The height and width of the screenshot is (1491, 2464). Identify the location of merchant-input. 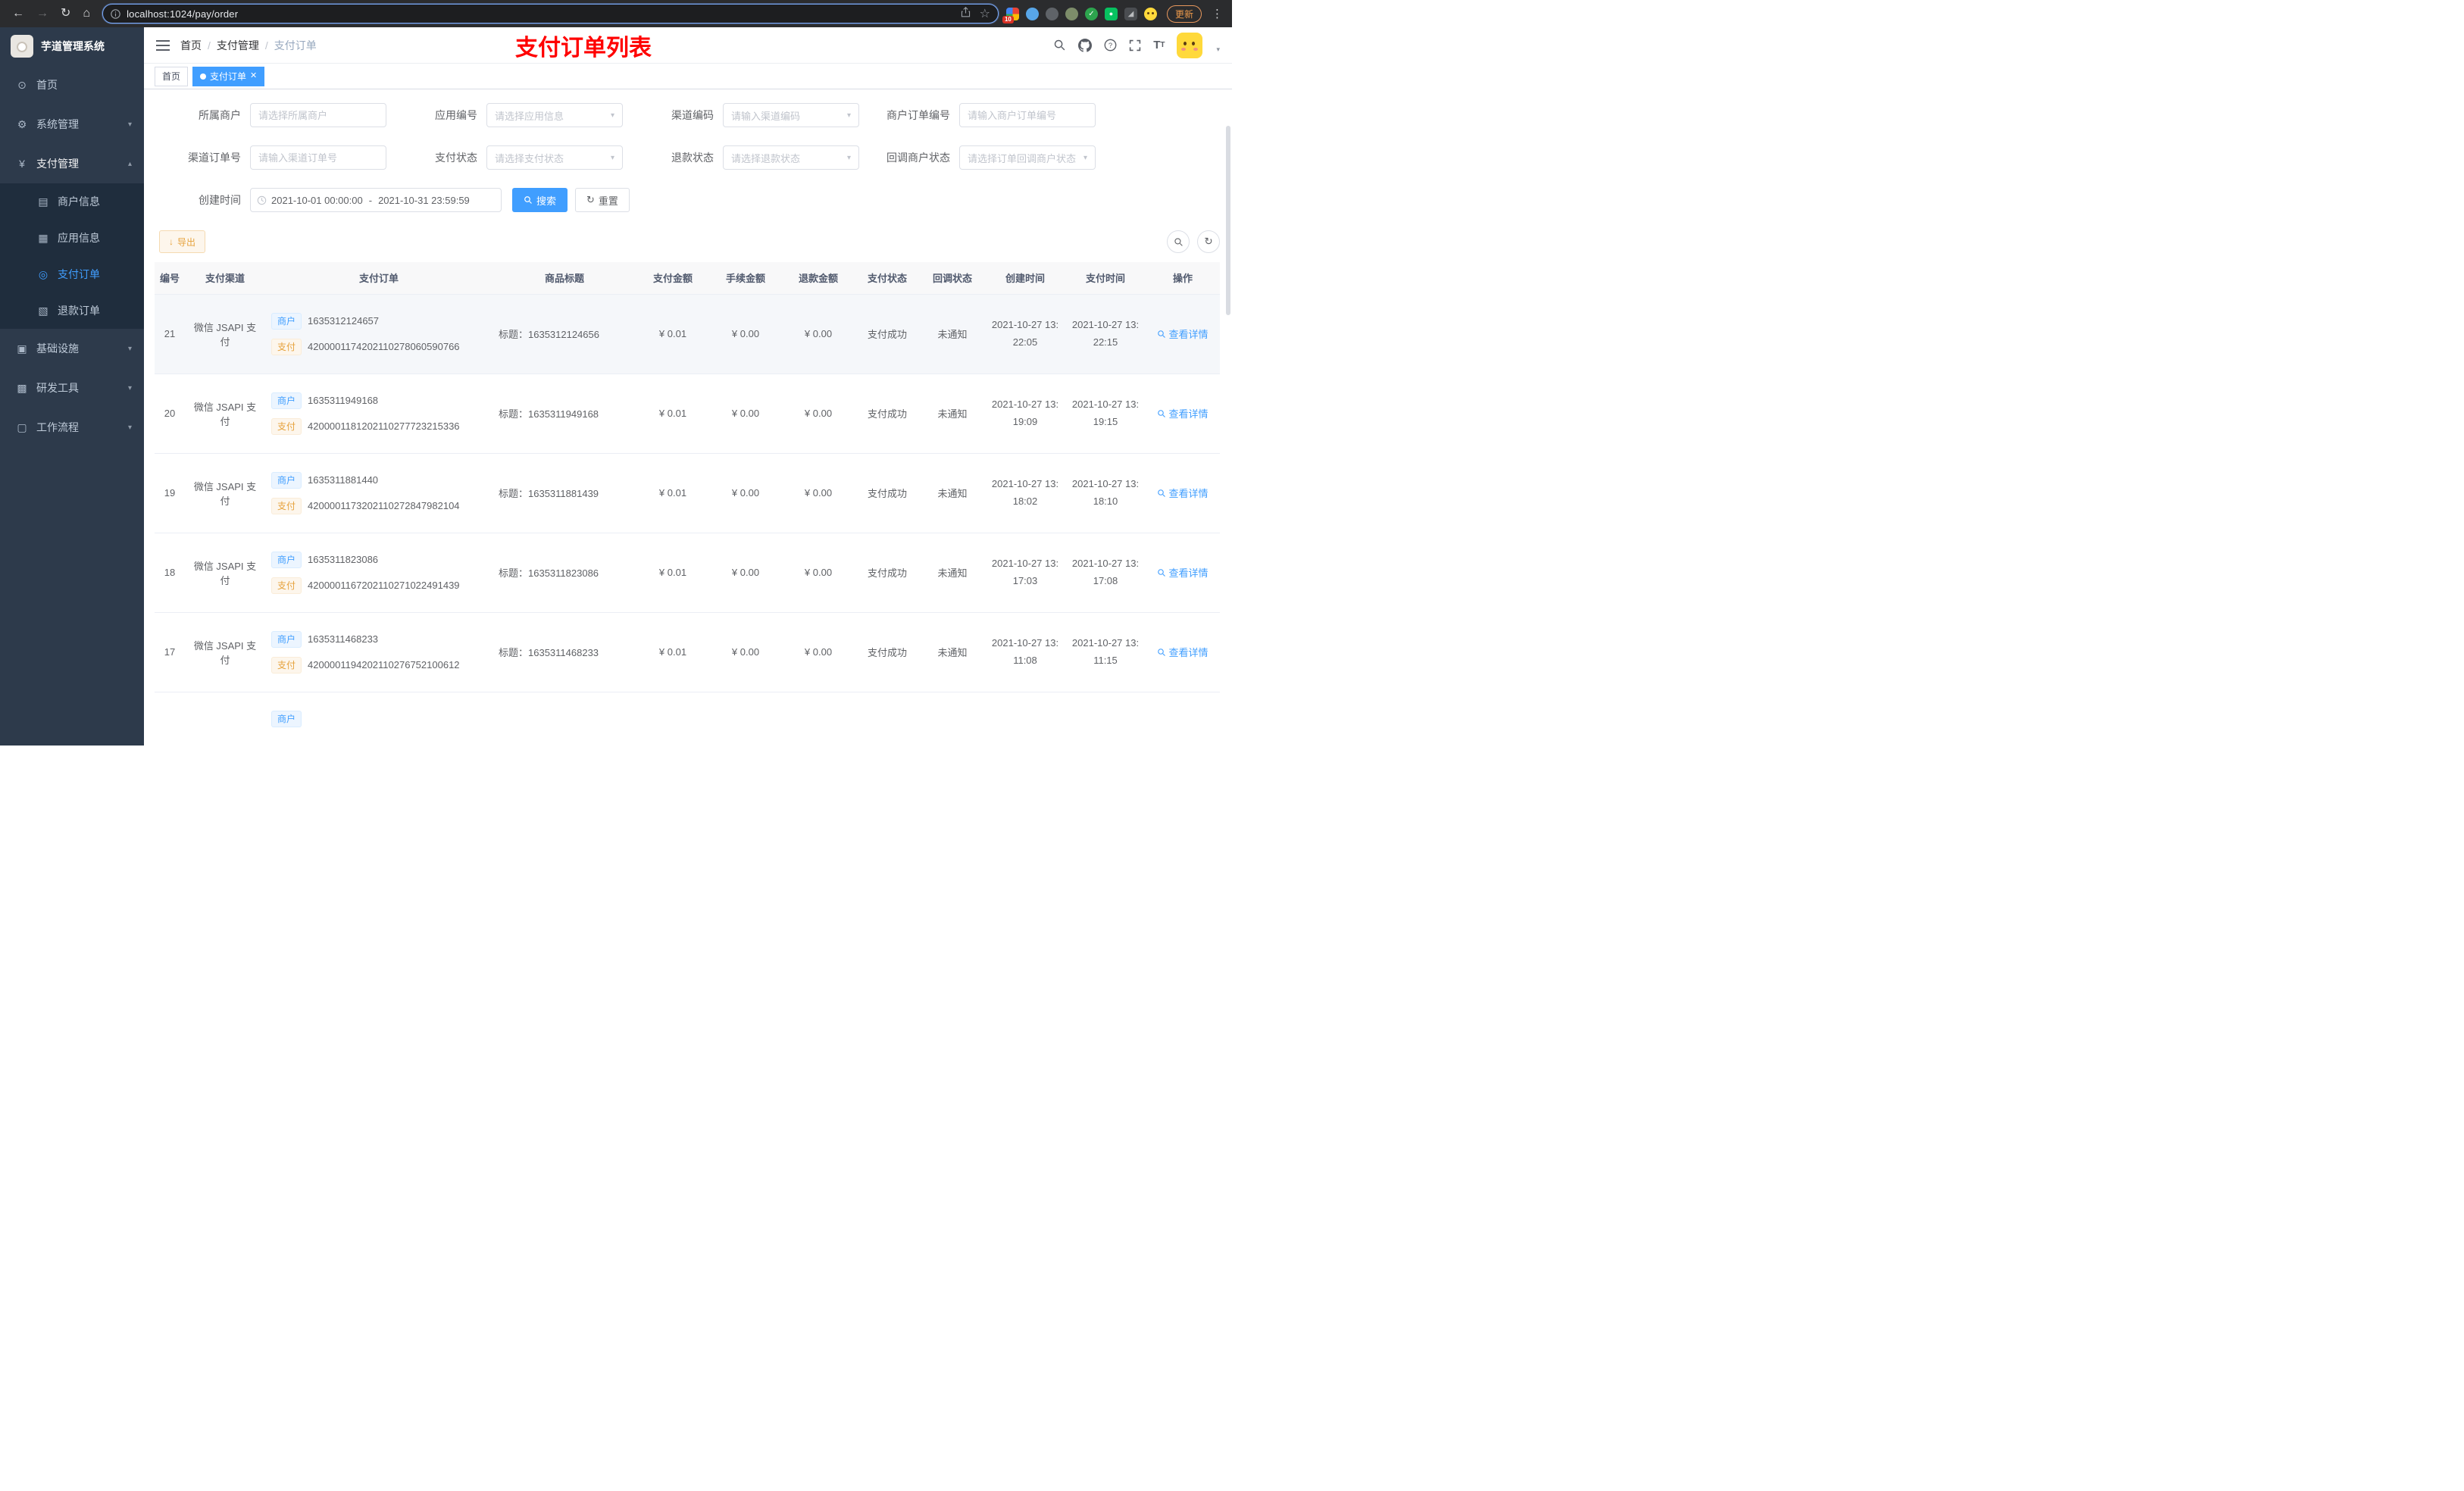
(318, 115).